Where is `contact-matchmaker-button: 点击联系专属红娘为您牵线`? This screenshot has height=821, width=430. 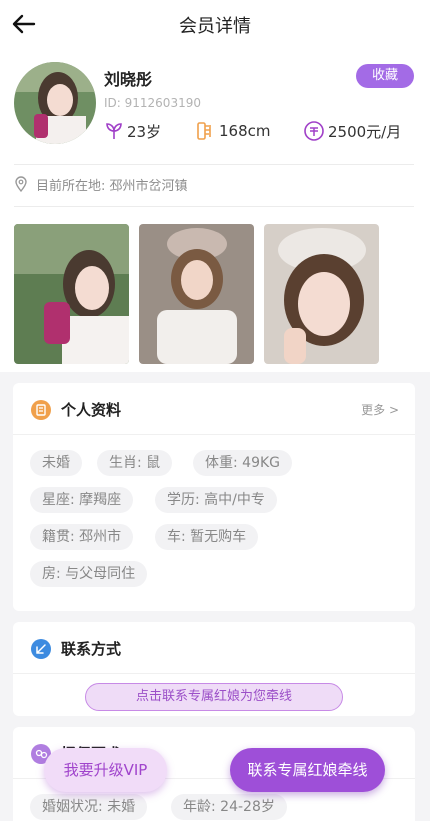
contact-matchmaker-button: 点击联系专属红娘为您牵线 is located at coordinates (214, 697).